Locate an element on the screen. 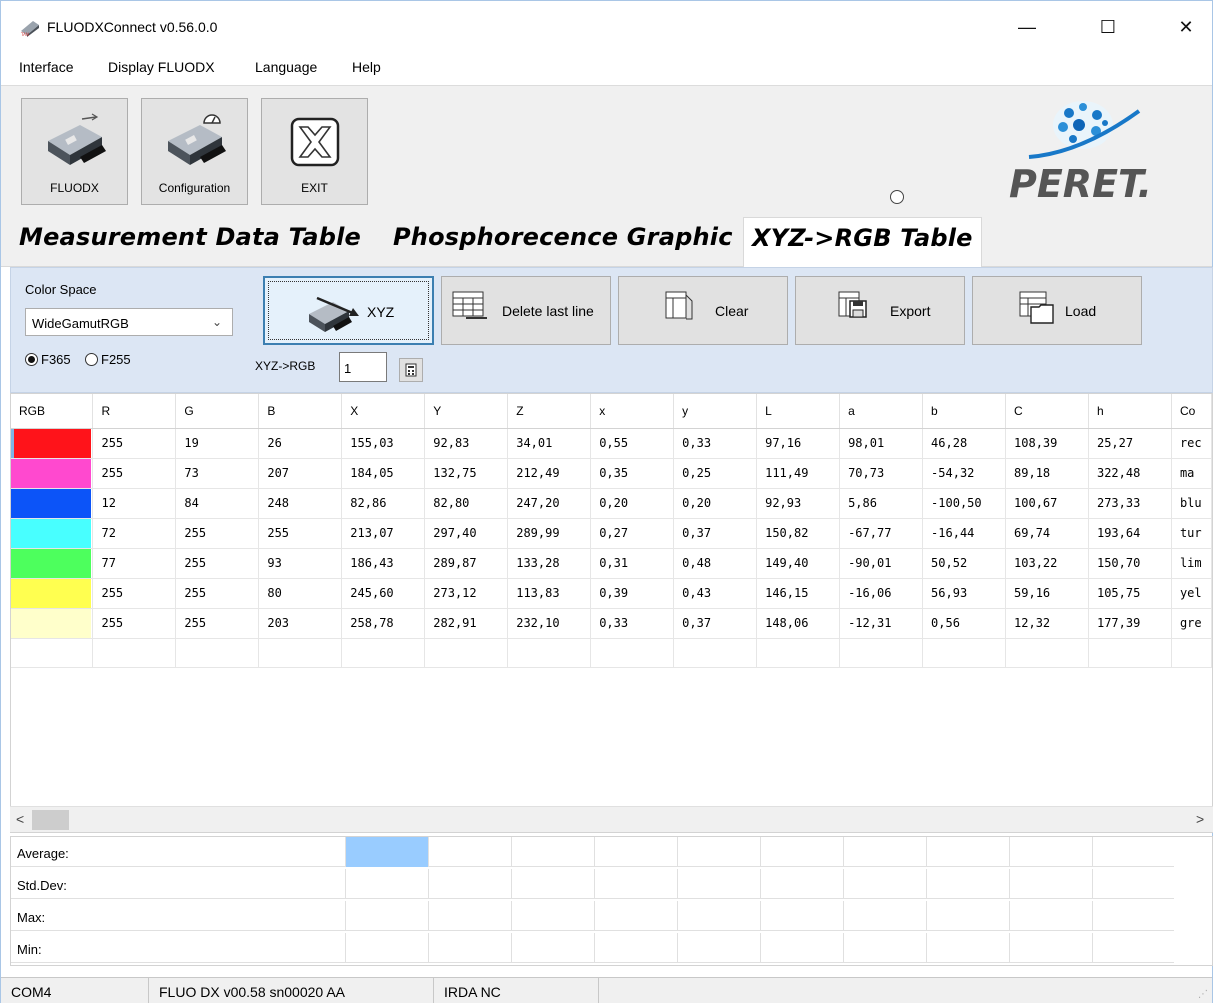  table-cell-X: 155,03 is located at coordinates (383, 443).